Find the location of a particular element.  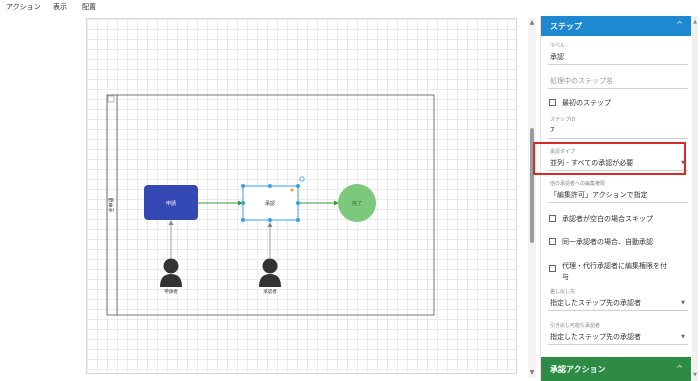

first-step-label: 最初のステップ is located at coordinates (586, 103).